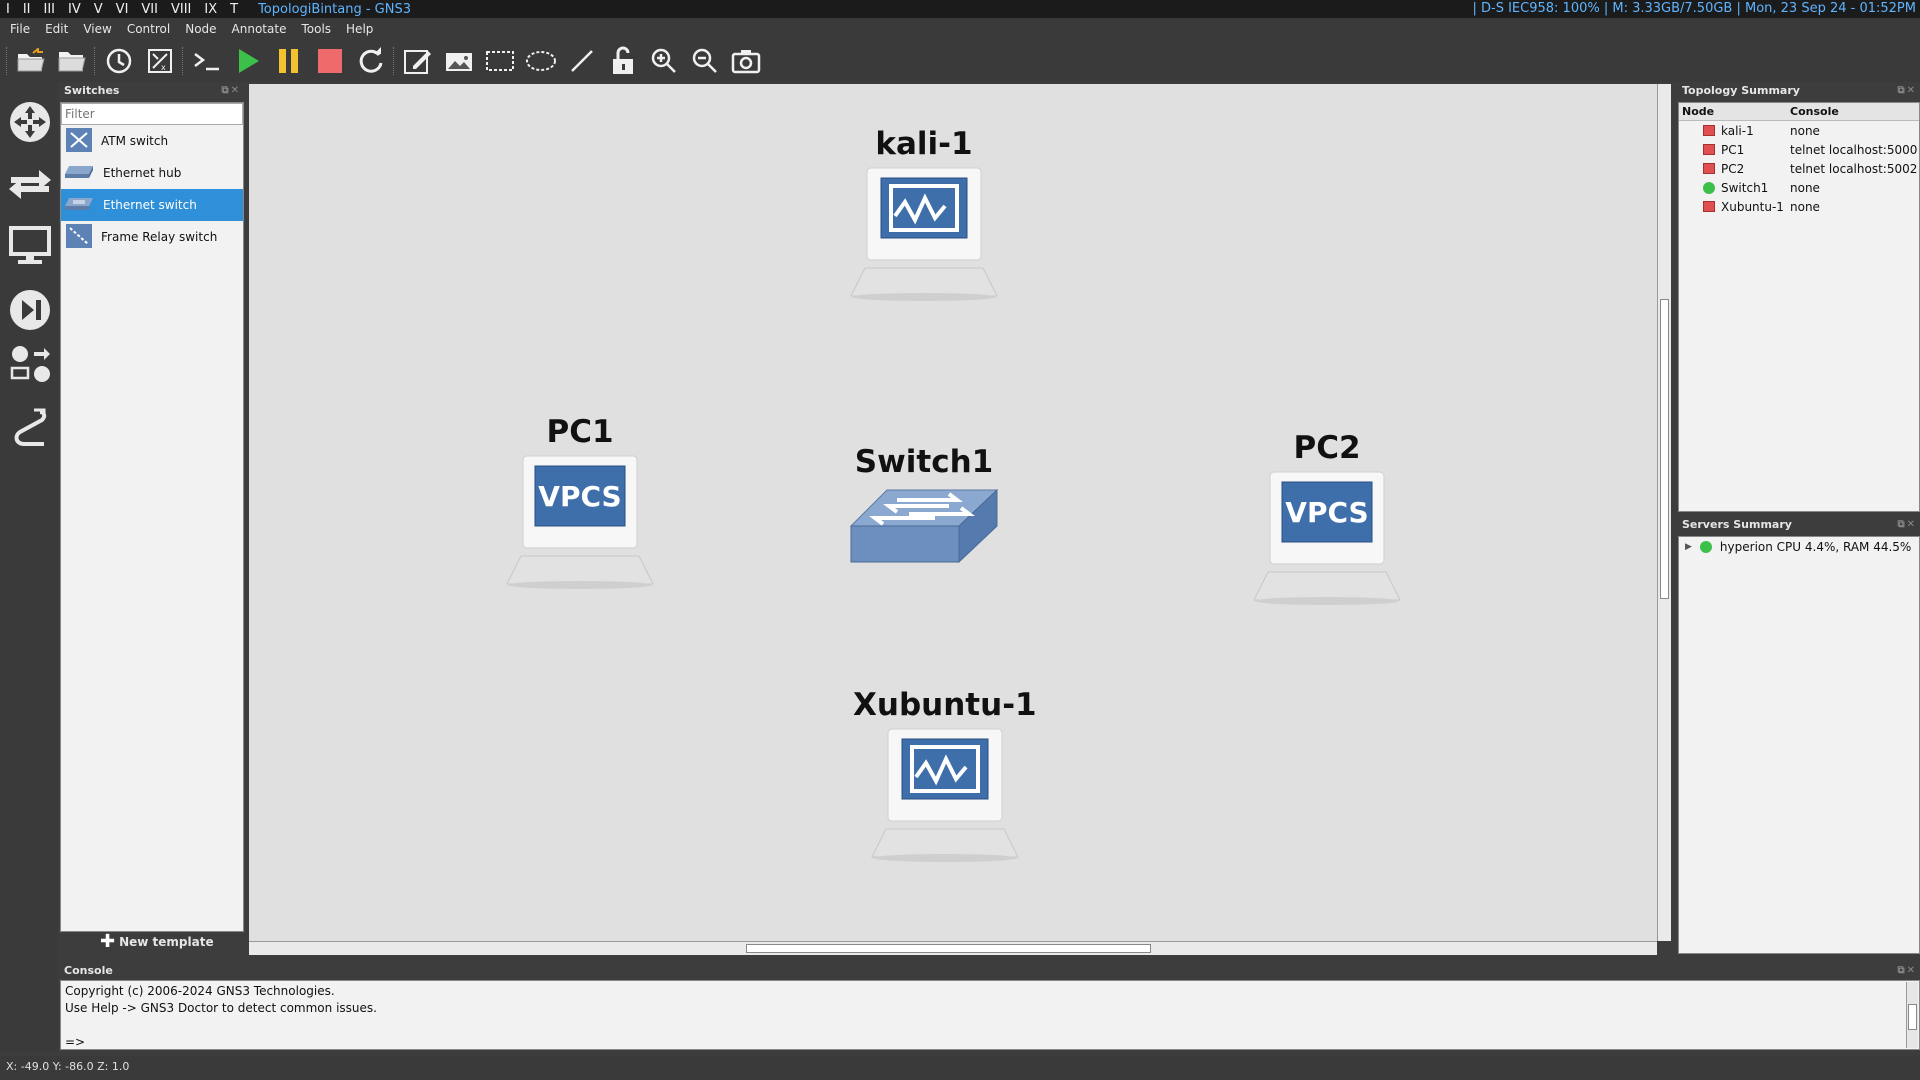 The width and height of the screenshot is (1920, 1080). Describe the element at coordinates (259, 29) in the screenshot. I see `menu-annotate: Annotate` at that location.